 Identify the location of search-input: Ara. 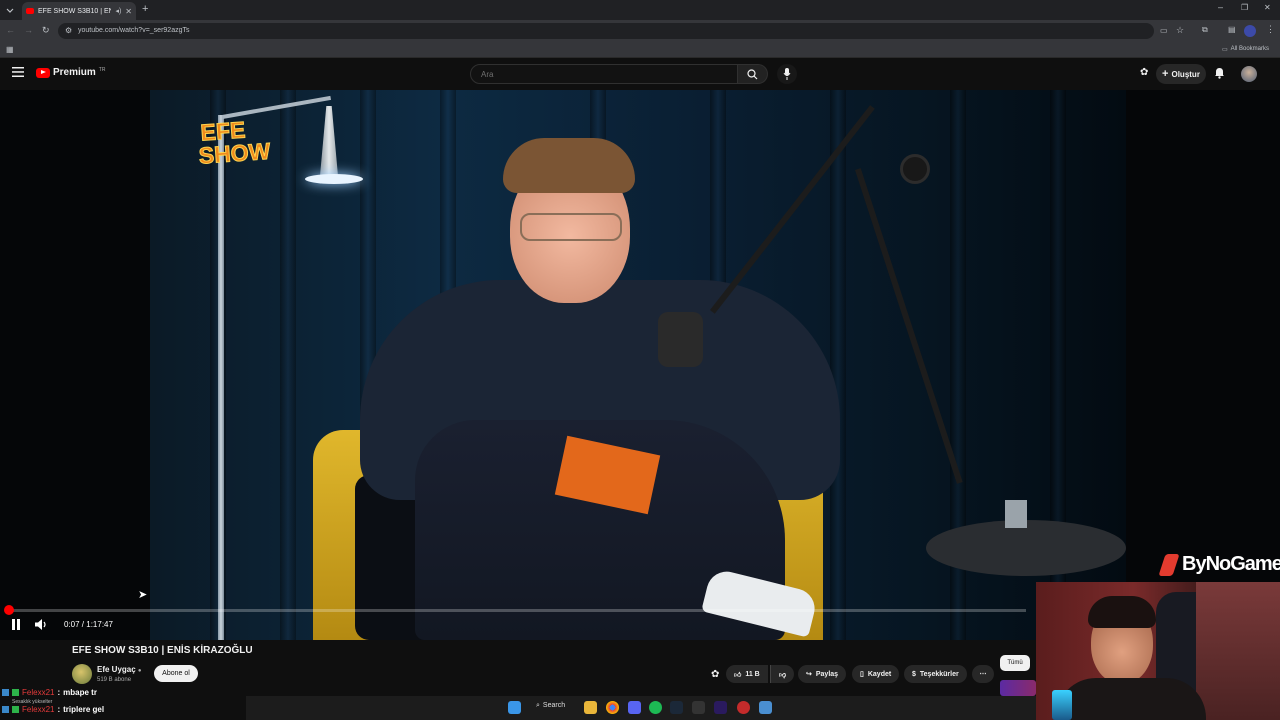
(604, 74).